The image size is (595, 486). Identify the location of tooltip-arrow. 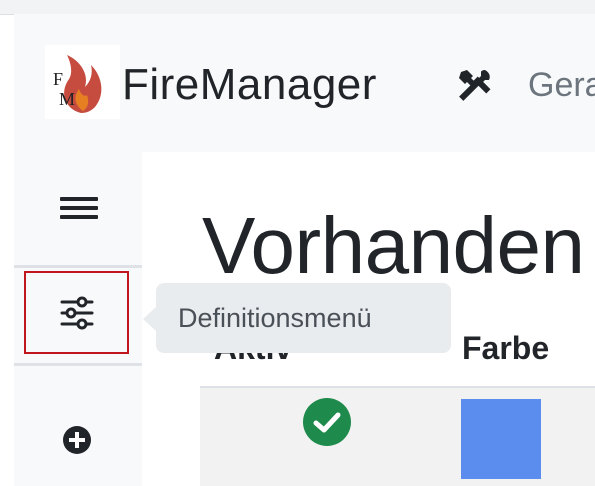
(149, 319).